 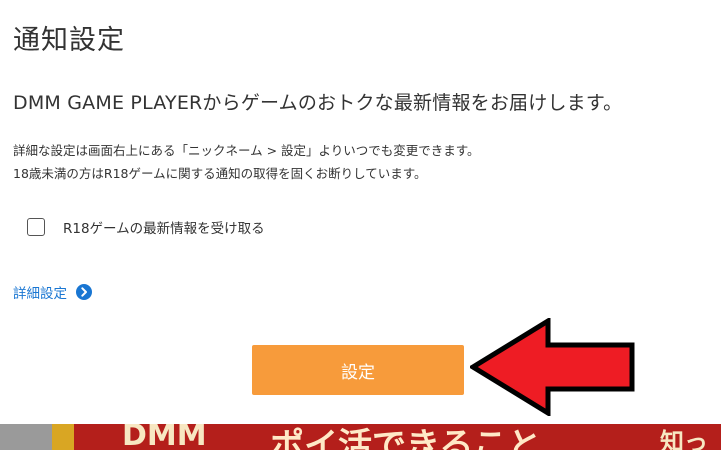 I want to click on banner-gold-strip, so click(x=63, y=437).